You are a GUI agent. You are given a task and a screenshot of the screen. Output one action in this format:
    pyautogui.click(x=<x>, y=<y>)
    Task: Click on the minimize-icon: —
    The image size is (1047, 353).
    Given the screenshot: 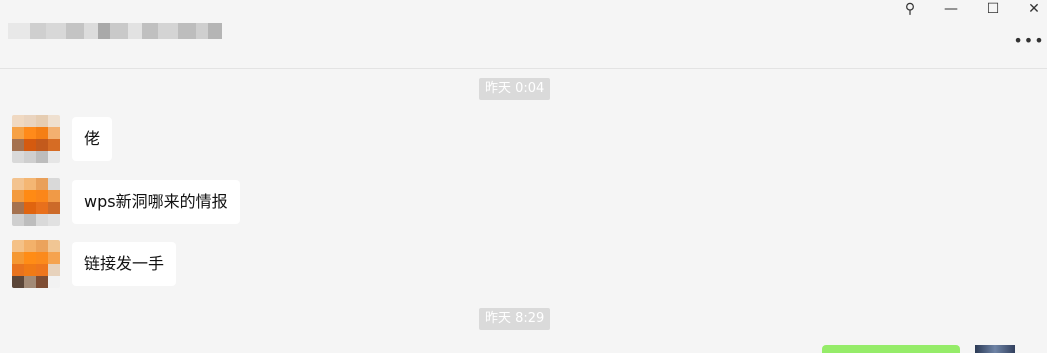 What is the action you would take?
    pyautogui.click(x=951, y=9)
    